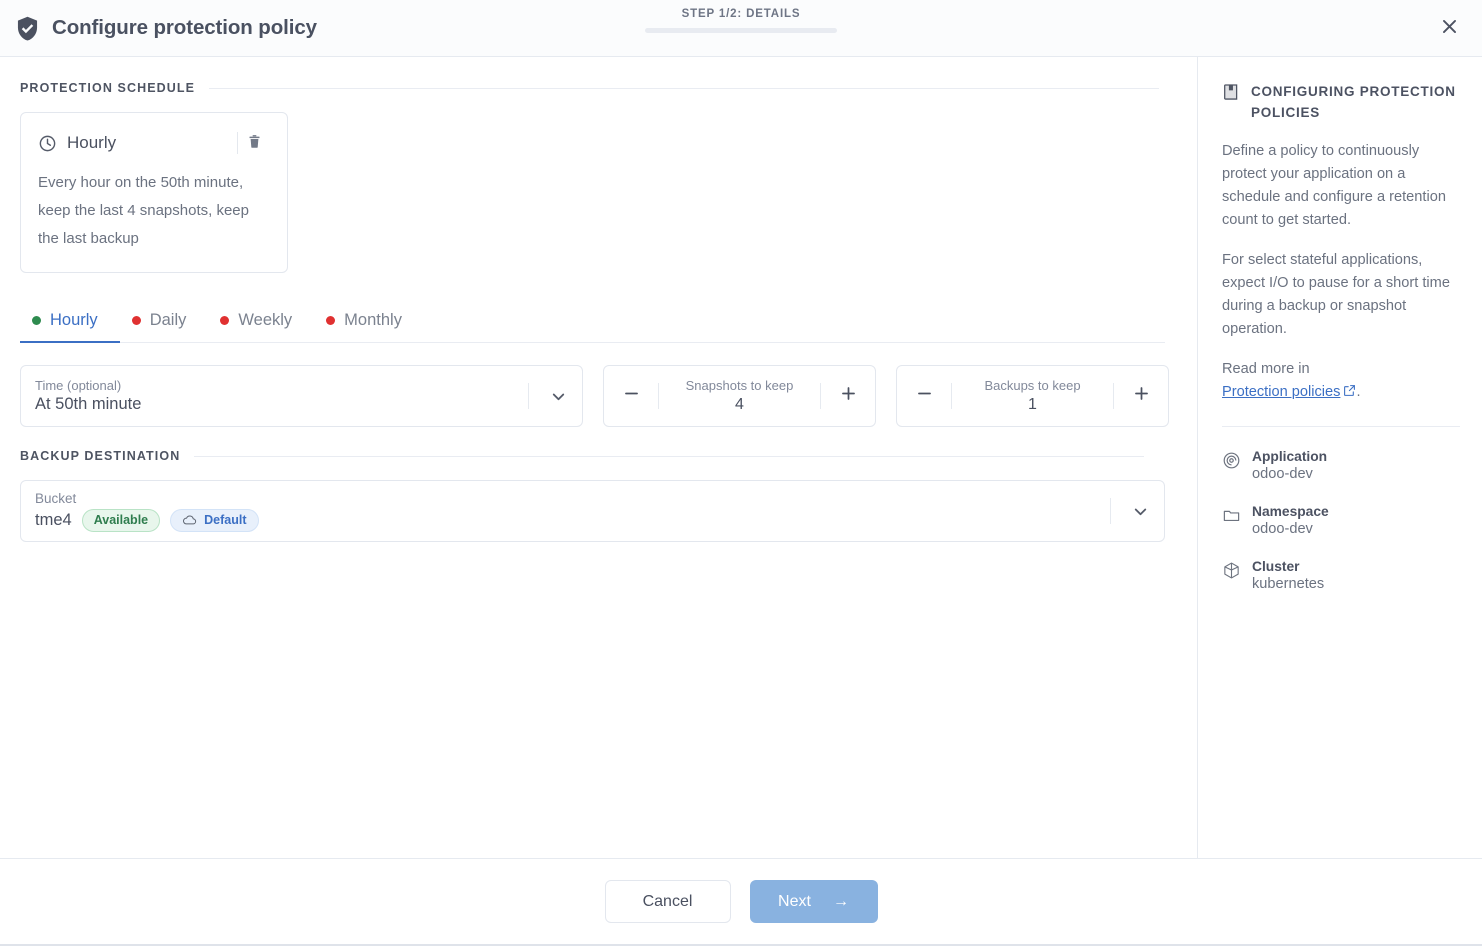 The width and height of the screenshot is (1482, 946). Describe the element at coordinates (794, 901) in the screenshot. I see `next-button-label: Next` at that location.